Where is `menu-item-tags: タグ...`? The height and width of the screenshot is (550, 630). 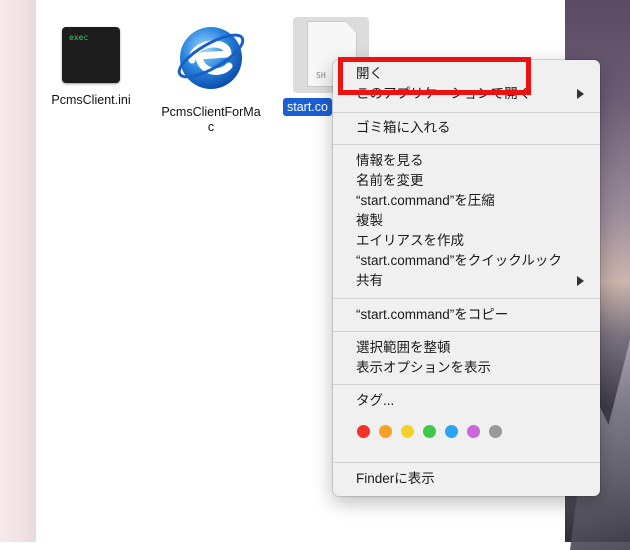 menu-item-tags: タグ... is located at coordinates (375, 401).